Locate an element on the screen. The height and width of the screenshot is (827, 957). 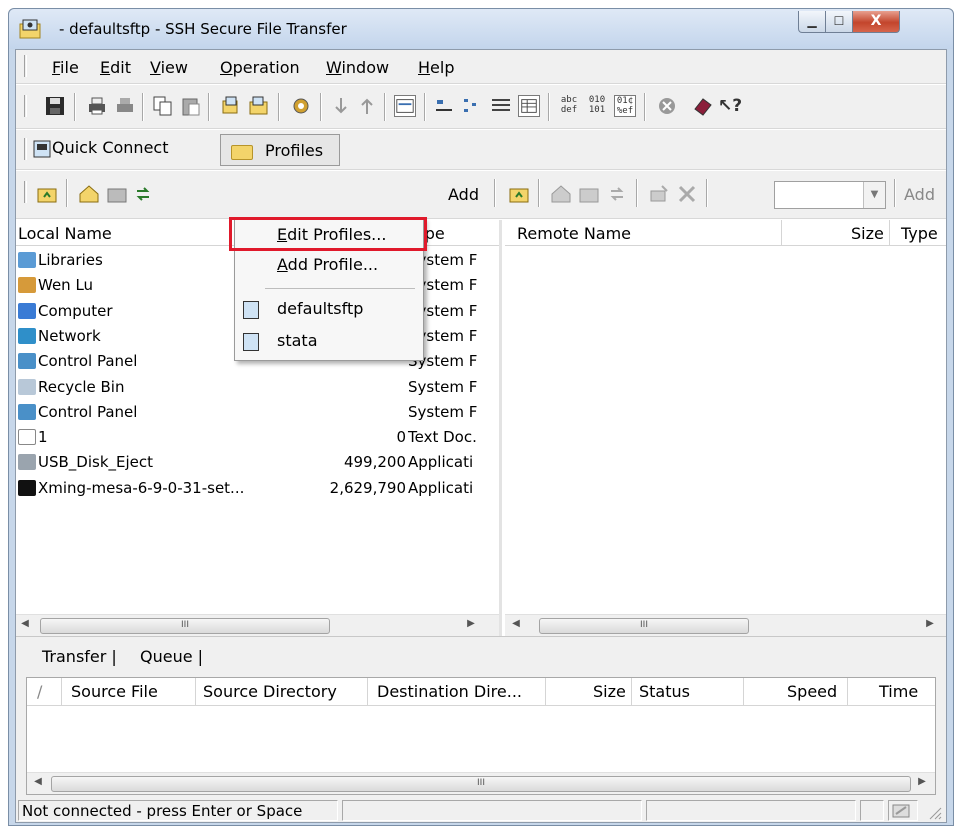
remote-type-column: Type is located at coordinates (919, 233).